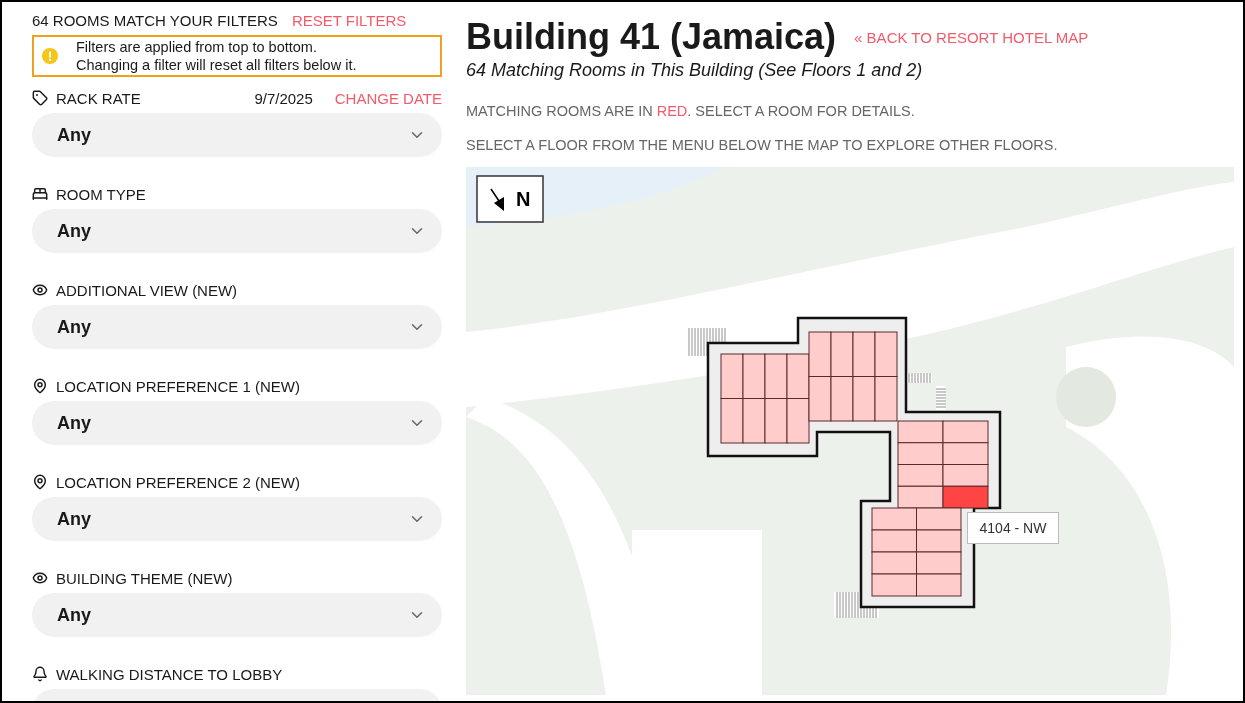 The height and width of the screenshot is (703, 1245). What do you see at coordinates (170, 674) in the screenshot?
I see `filter-label: WALKING DISTANCE TO LOBBY` at bounding box center [170, 674].